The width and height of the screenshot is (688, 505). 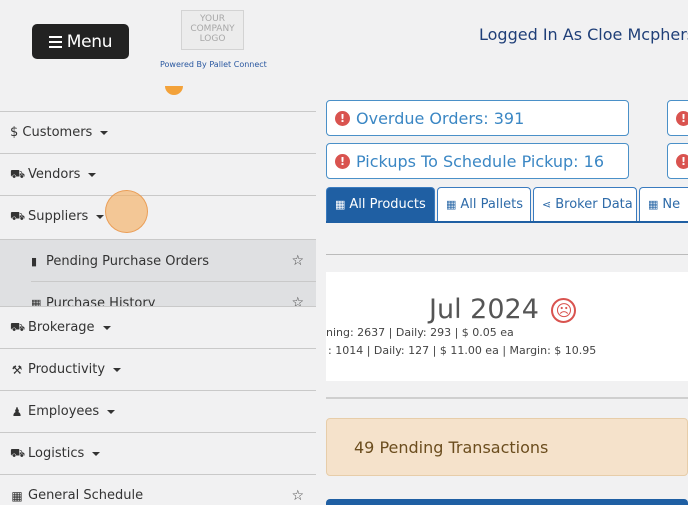 I want to click on powered-by-text: Powered By Pallet Connect, so click(x=213, y=64).